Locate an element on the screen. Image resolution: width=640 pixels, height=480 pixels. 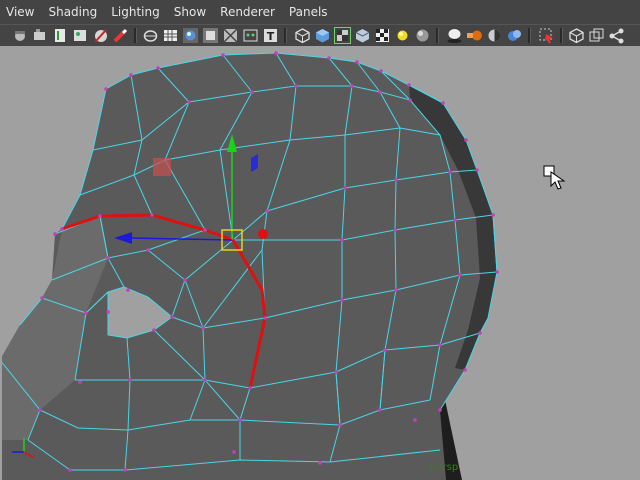
resolution-gate-icon is located at coordinates (210, 35).